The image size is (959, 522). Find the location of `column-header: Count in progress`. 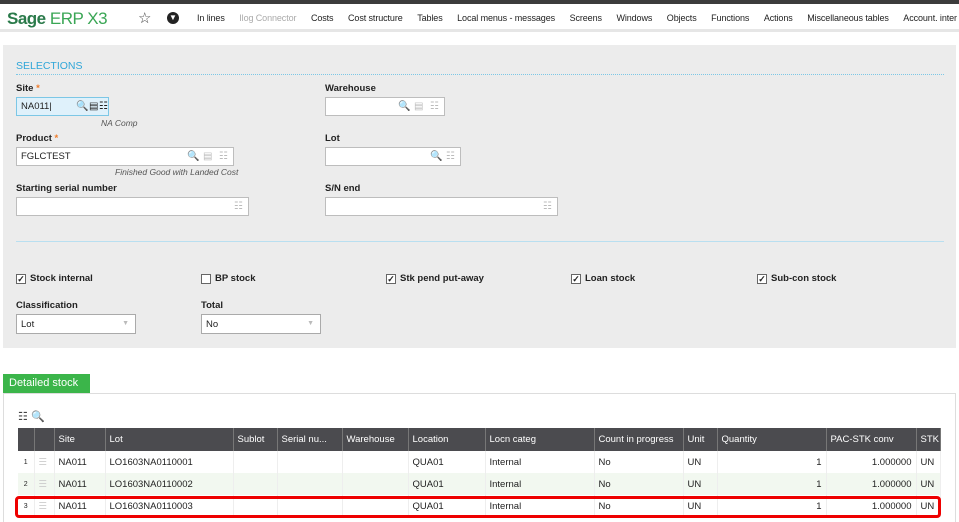

column-header: Count in progress is located at coordinates (639, 439).